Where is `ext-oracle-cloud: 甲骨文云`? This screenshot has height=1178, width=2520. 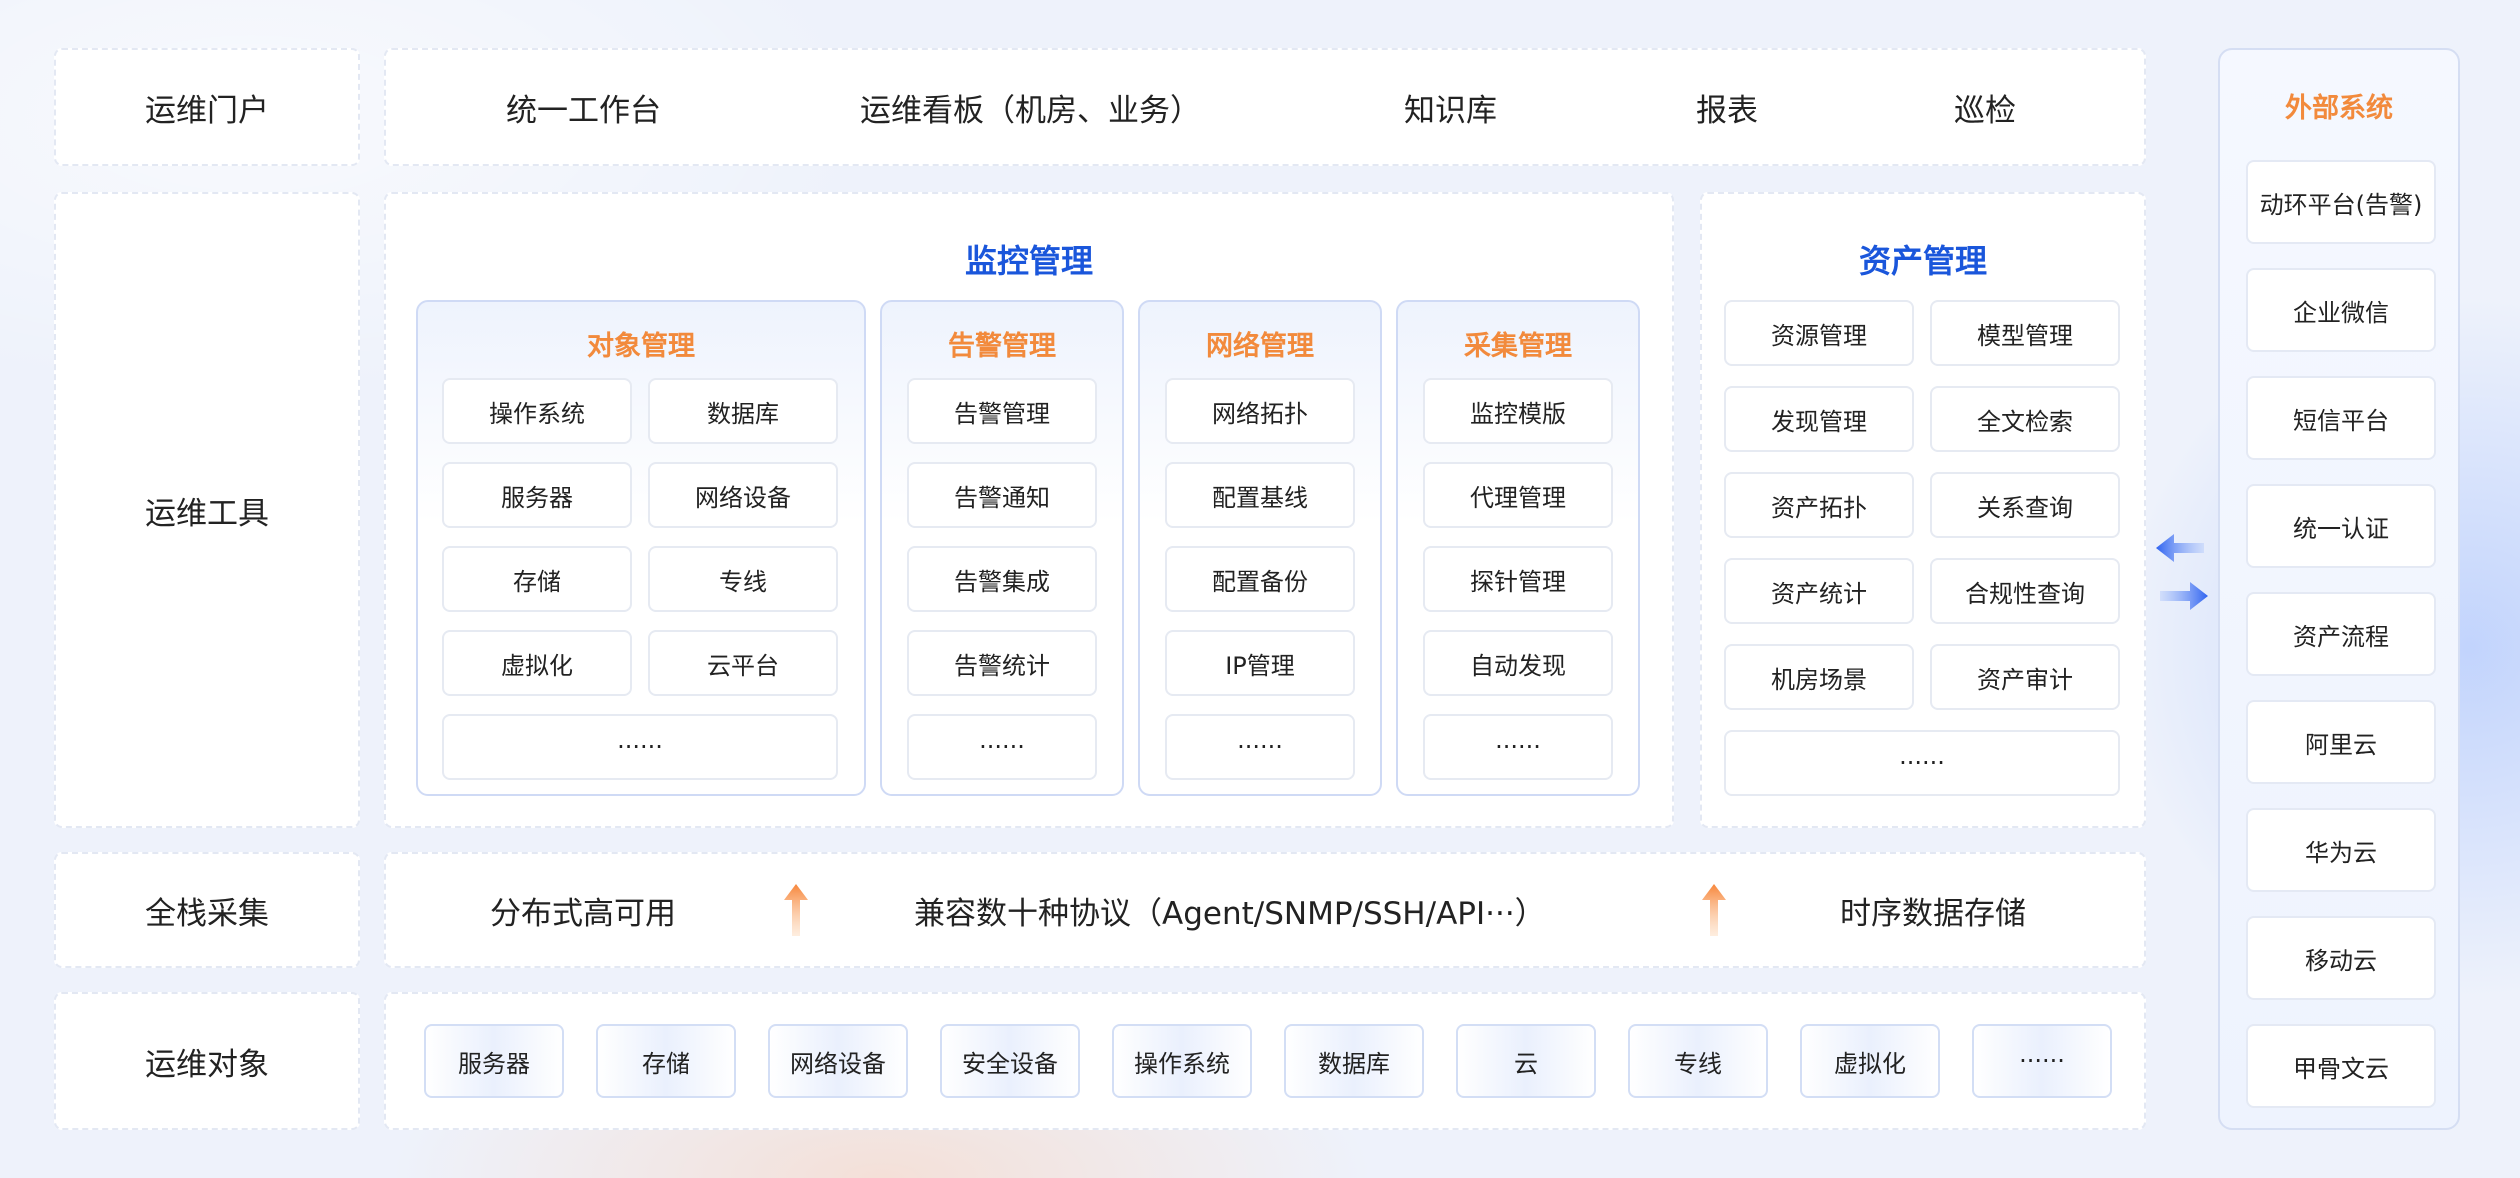 ext-oracle-cloud: 甲骨文云 is located at coordinates (2341, 1066).